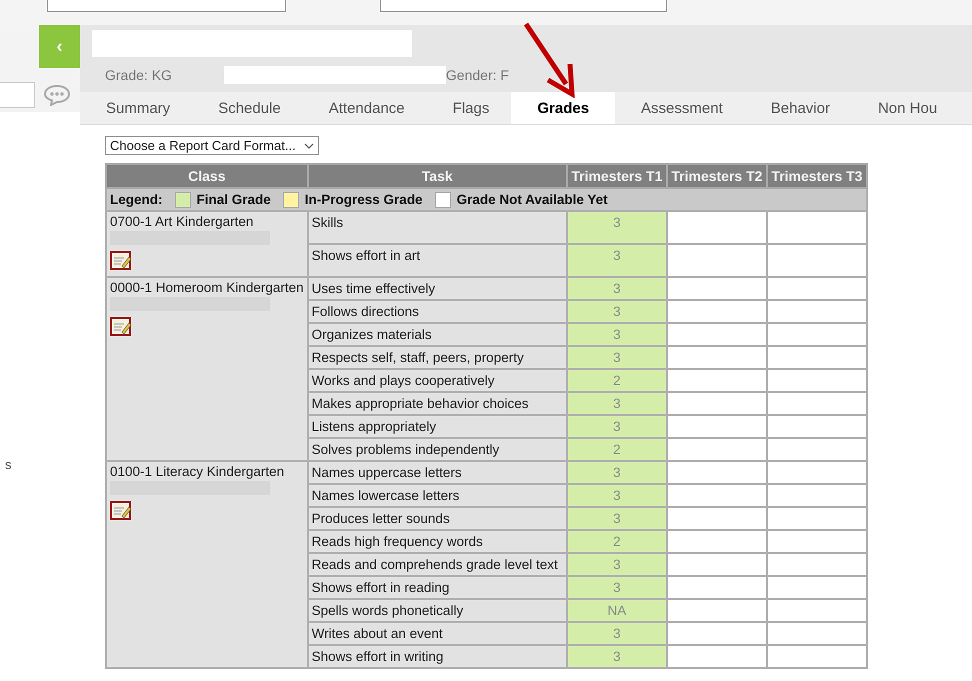  I want to click on task-cell: Shows effort in art, so click(437, 260).